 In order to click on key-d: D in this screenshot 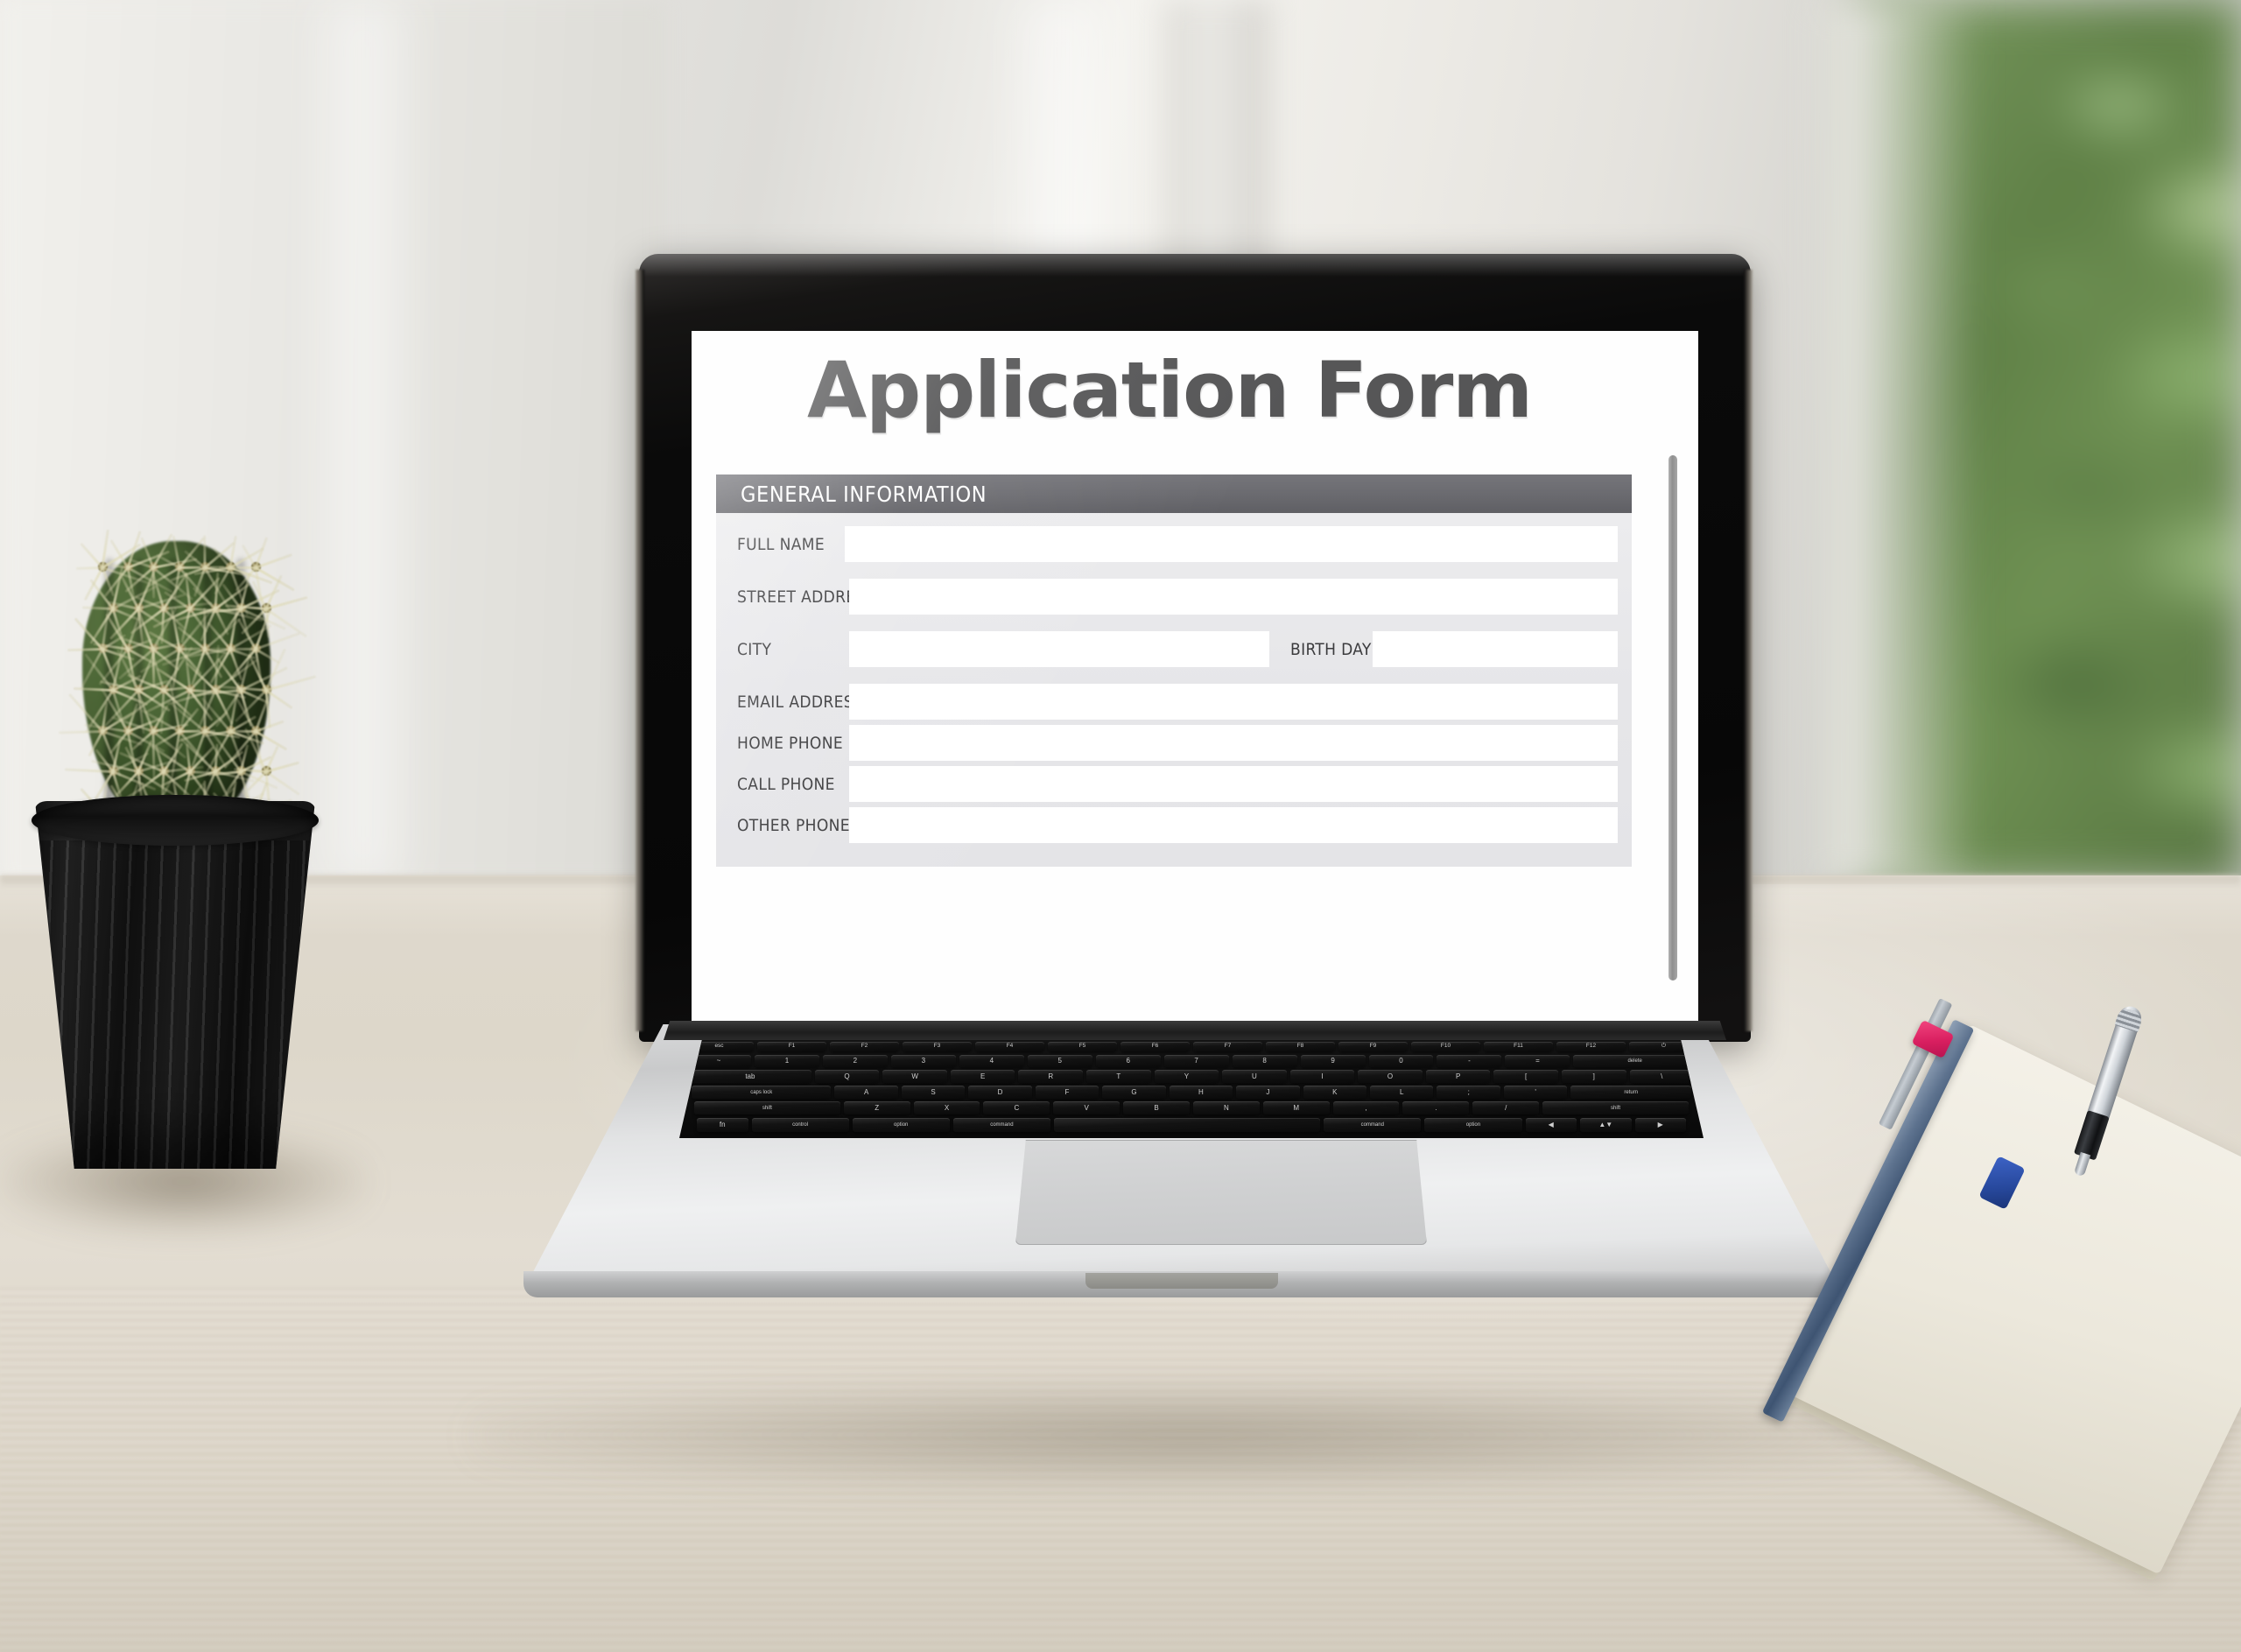, I will do `click(1000, 1092)`.